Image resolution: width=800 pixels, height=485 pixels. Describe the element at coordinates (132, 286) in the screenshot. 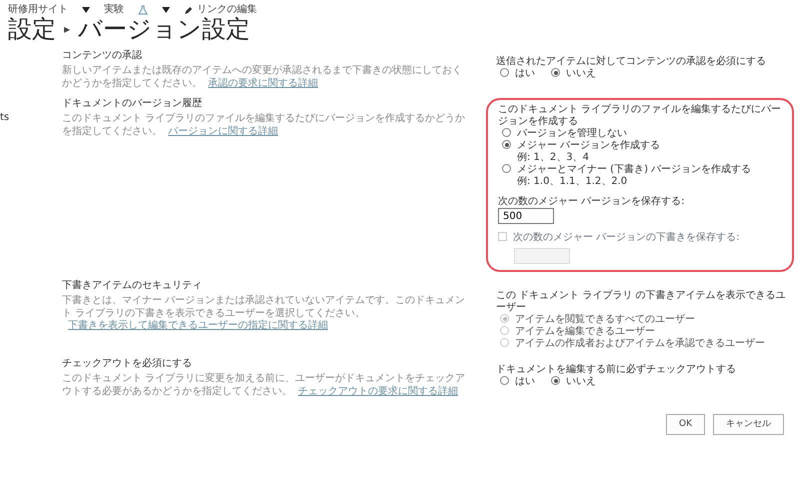

I see `section-title: 下書きアイテムのセキュリティ` at that location.